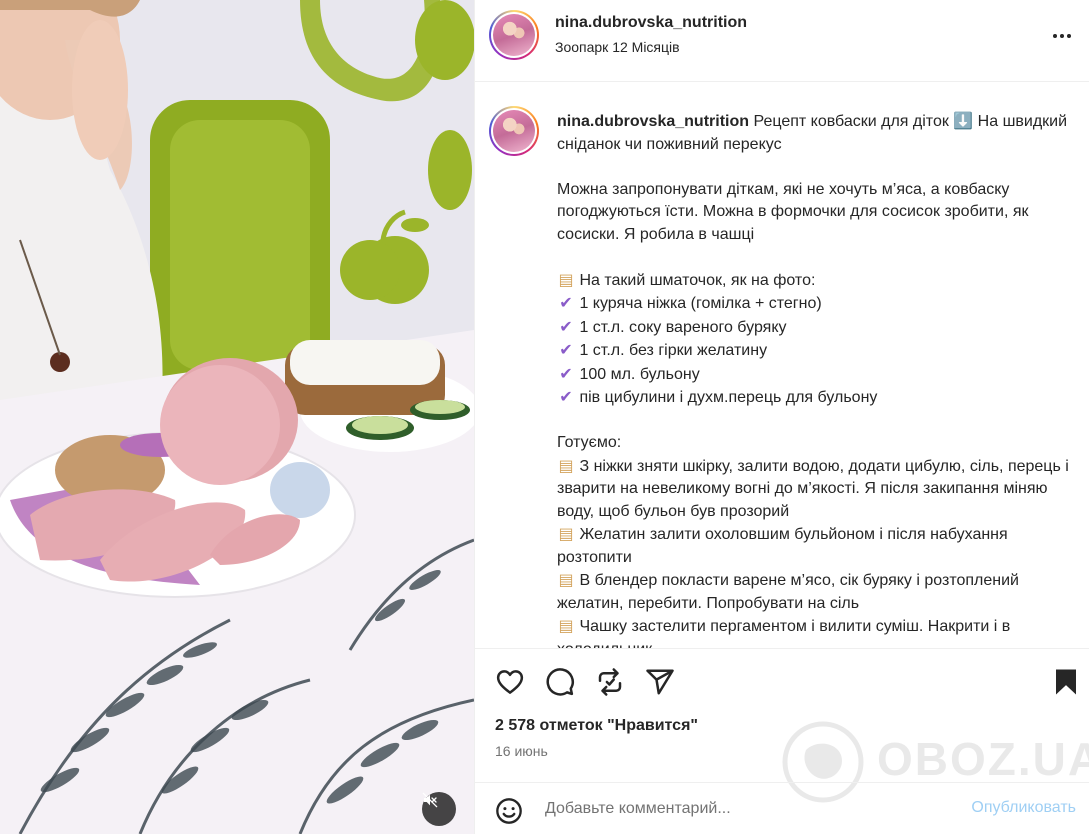  Describe the element at coordinates (596, 726) in the screenshot. I see `likes-count: 2 578 отметок "Нравится"` at that location.